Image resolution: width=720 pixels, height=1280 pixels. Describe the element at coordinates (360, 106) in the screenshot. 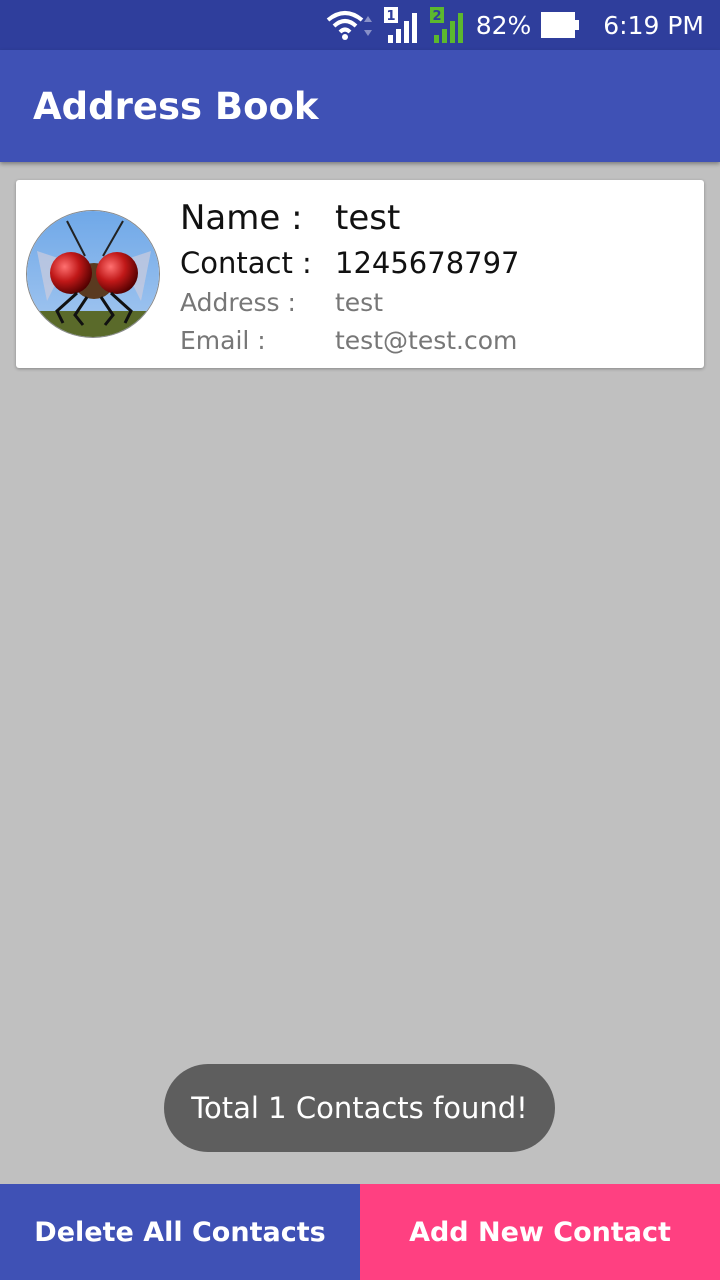

I see `app-bar: Address Book` at that location.